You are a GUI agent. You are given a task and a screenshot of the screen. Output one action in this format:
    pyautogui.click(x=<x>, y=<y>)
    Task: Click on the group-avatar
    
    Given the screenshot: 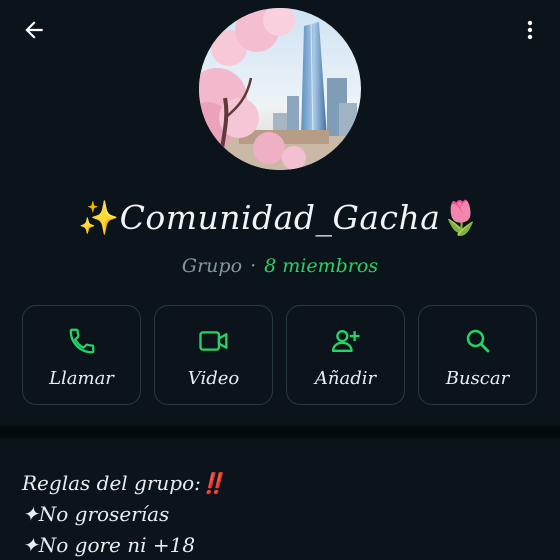 What is the action you would take?
    pyautogui.click(x=280, y=89)
    